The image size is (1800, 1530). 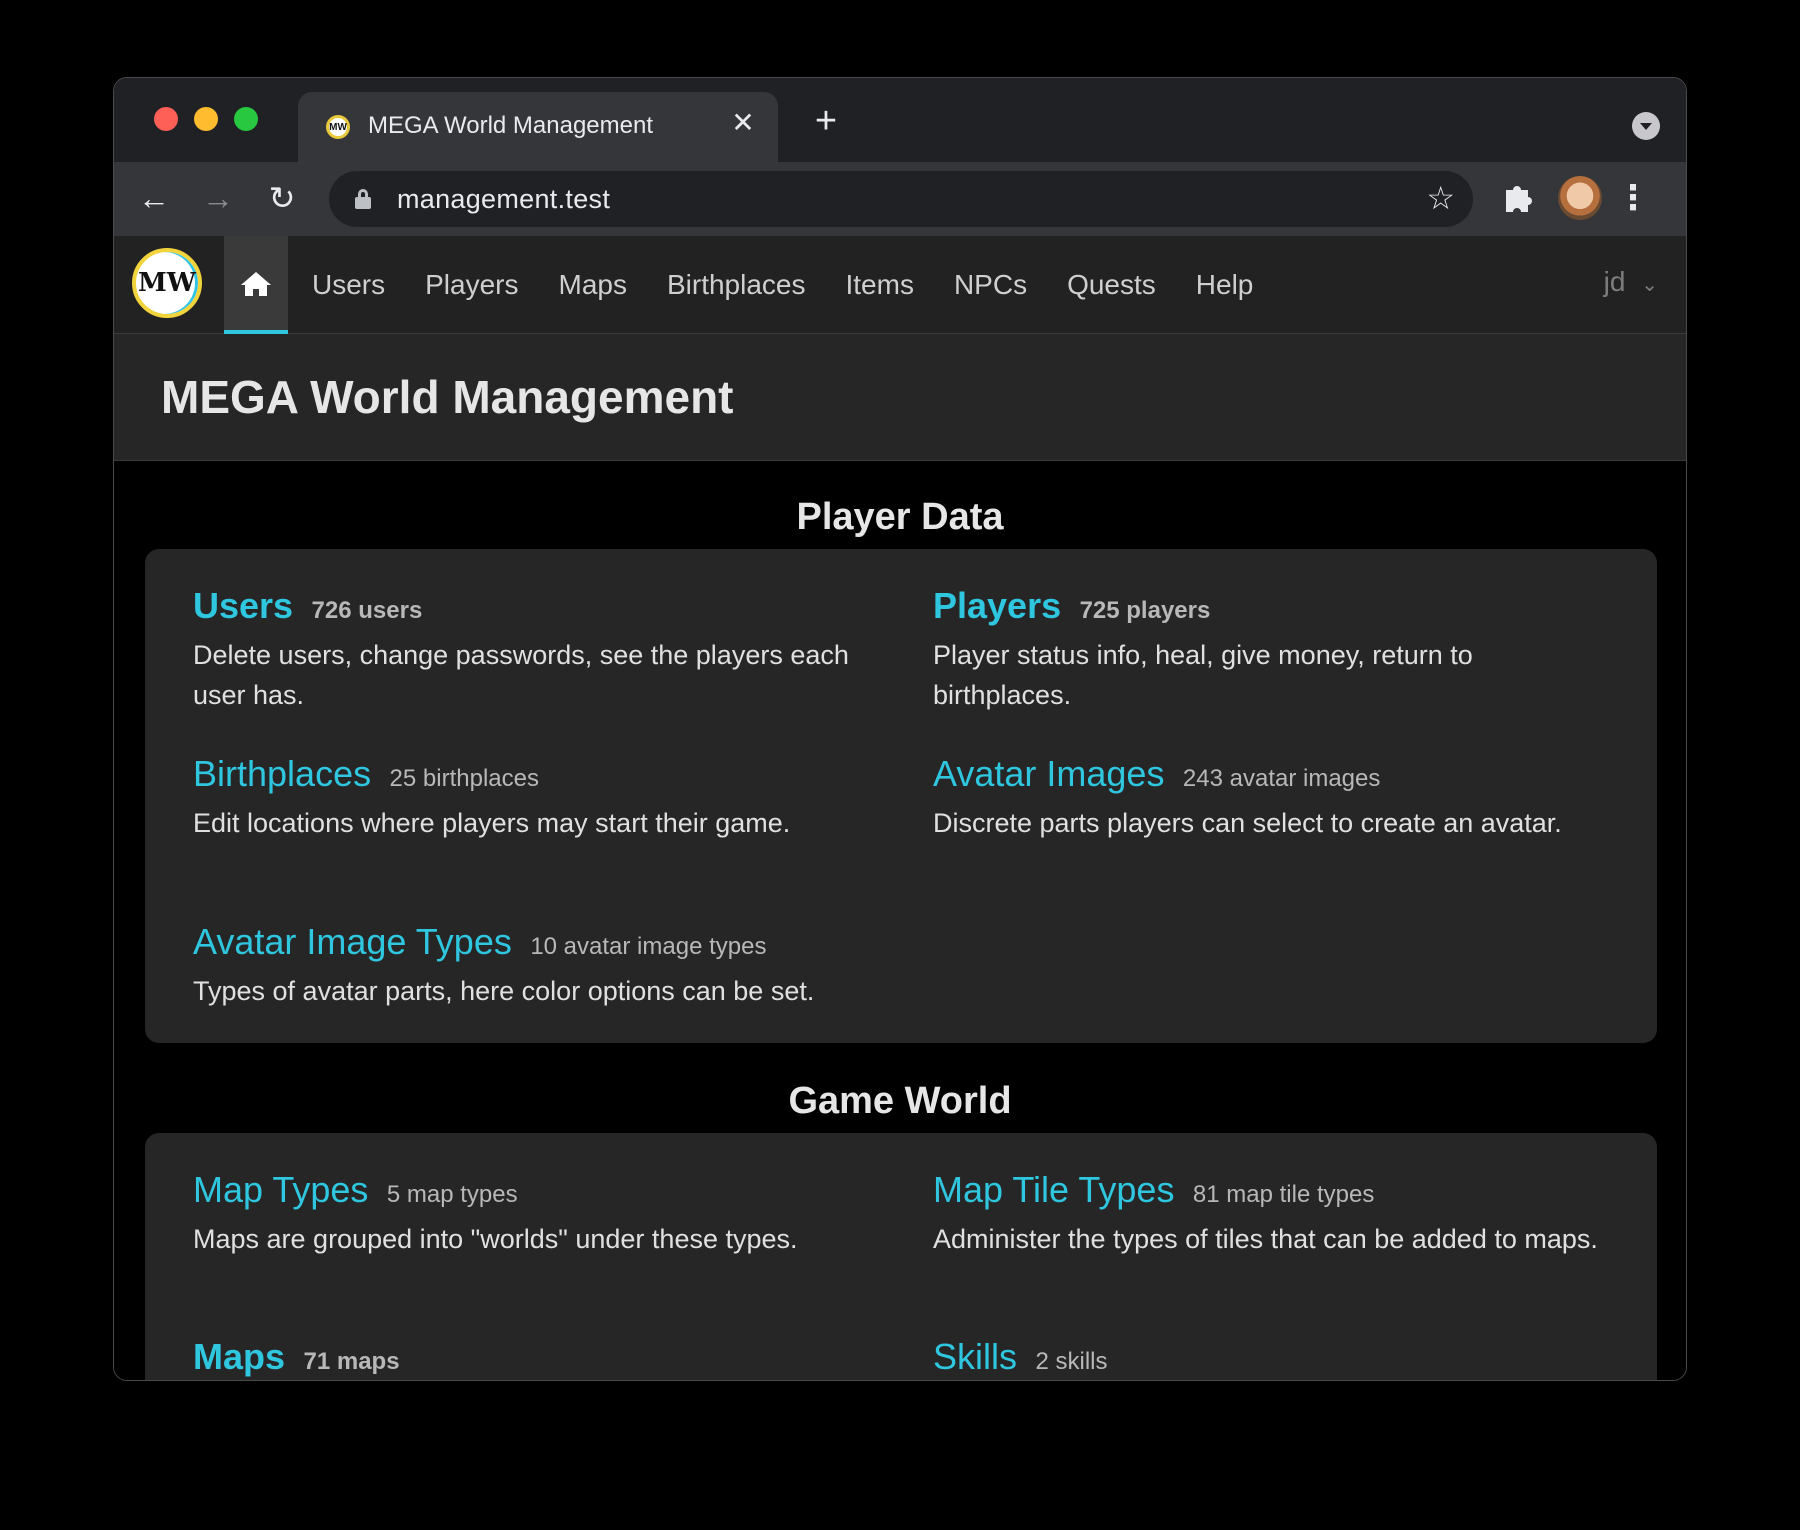 I want to click on reload-icon: ↻, so click(x=282, y=198).